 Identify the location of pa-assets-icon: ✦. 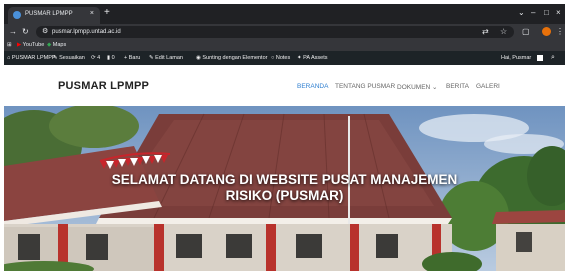
(299, 58).